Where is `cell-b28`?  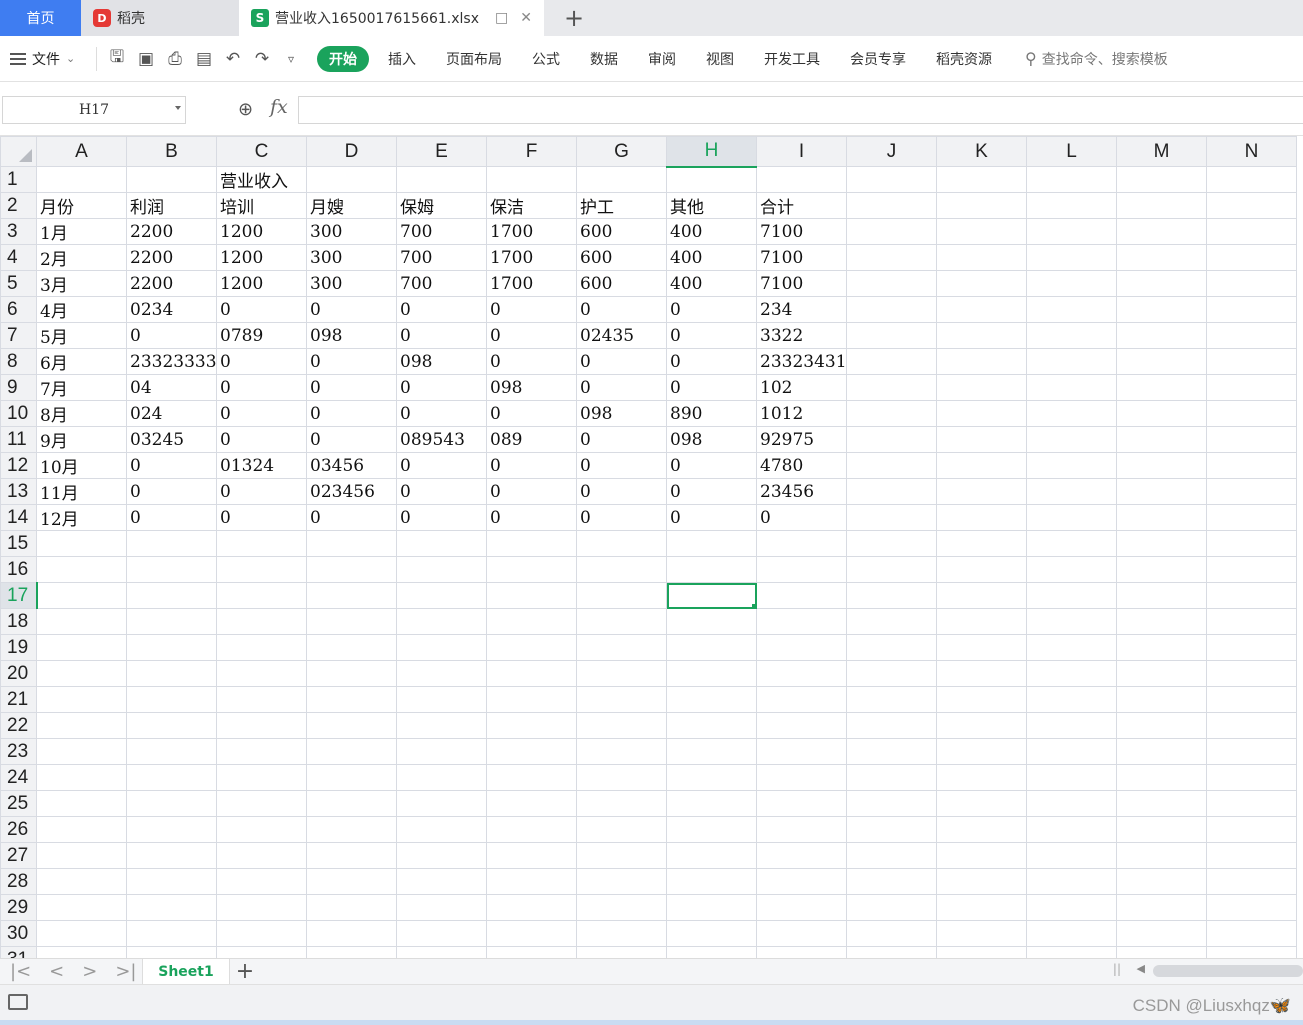 cell-b28 is located at coordinates (171, 881).